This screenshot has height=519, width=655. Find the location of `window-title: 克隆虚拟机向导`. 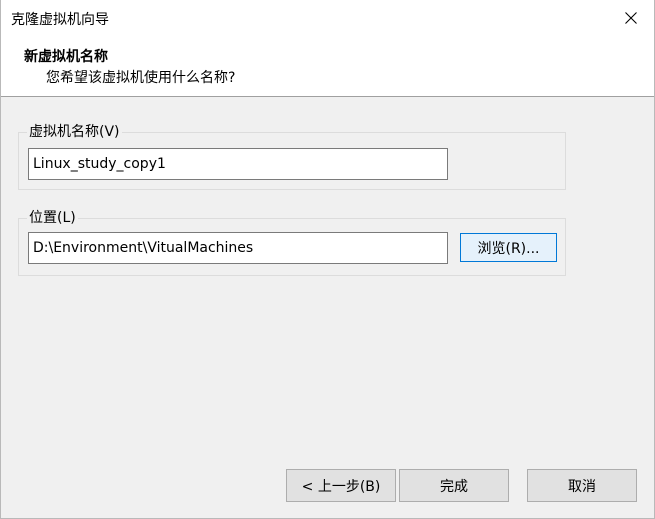

window-title: 克隆虚拟机向导 is located at coordinates (60, 20).